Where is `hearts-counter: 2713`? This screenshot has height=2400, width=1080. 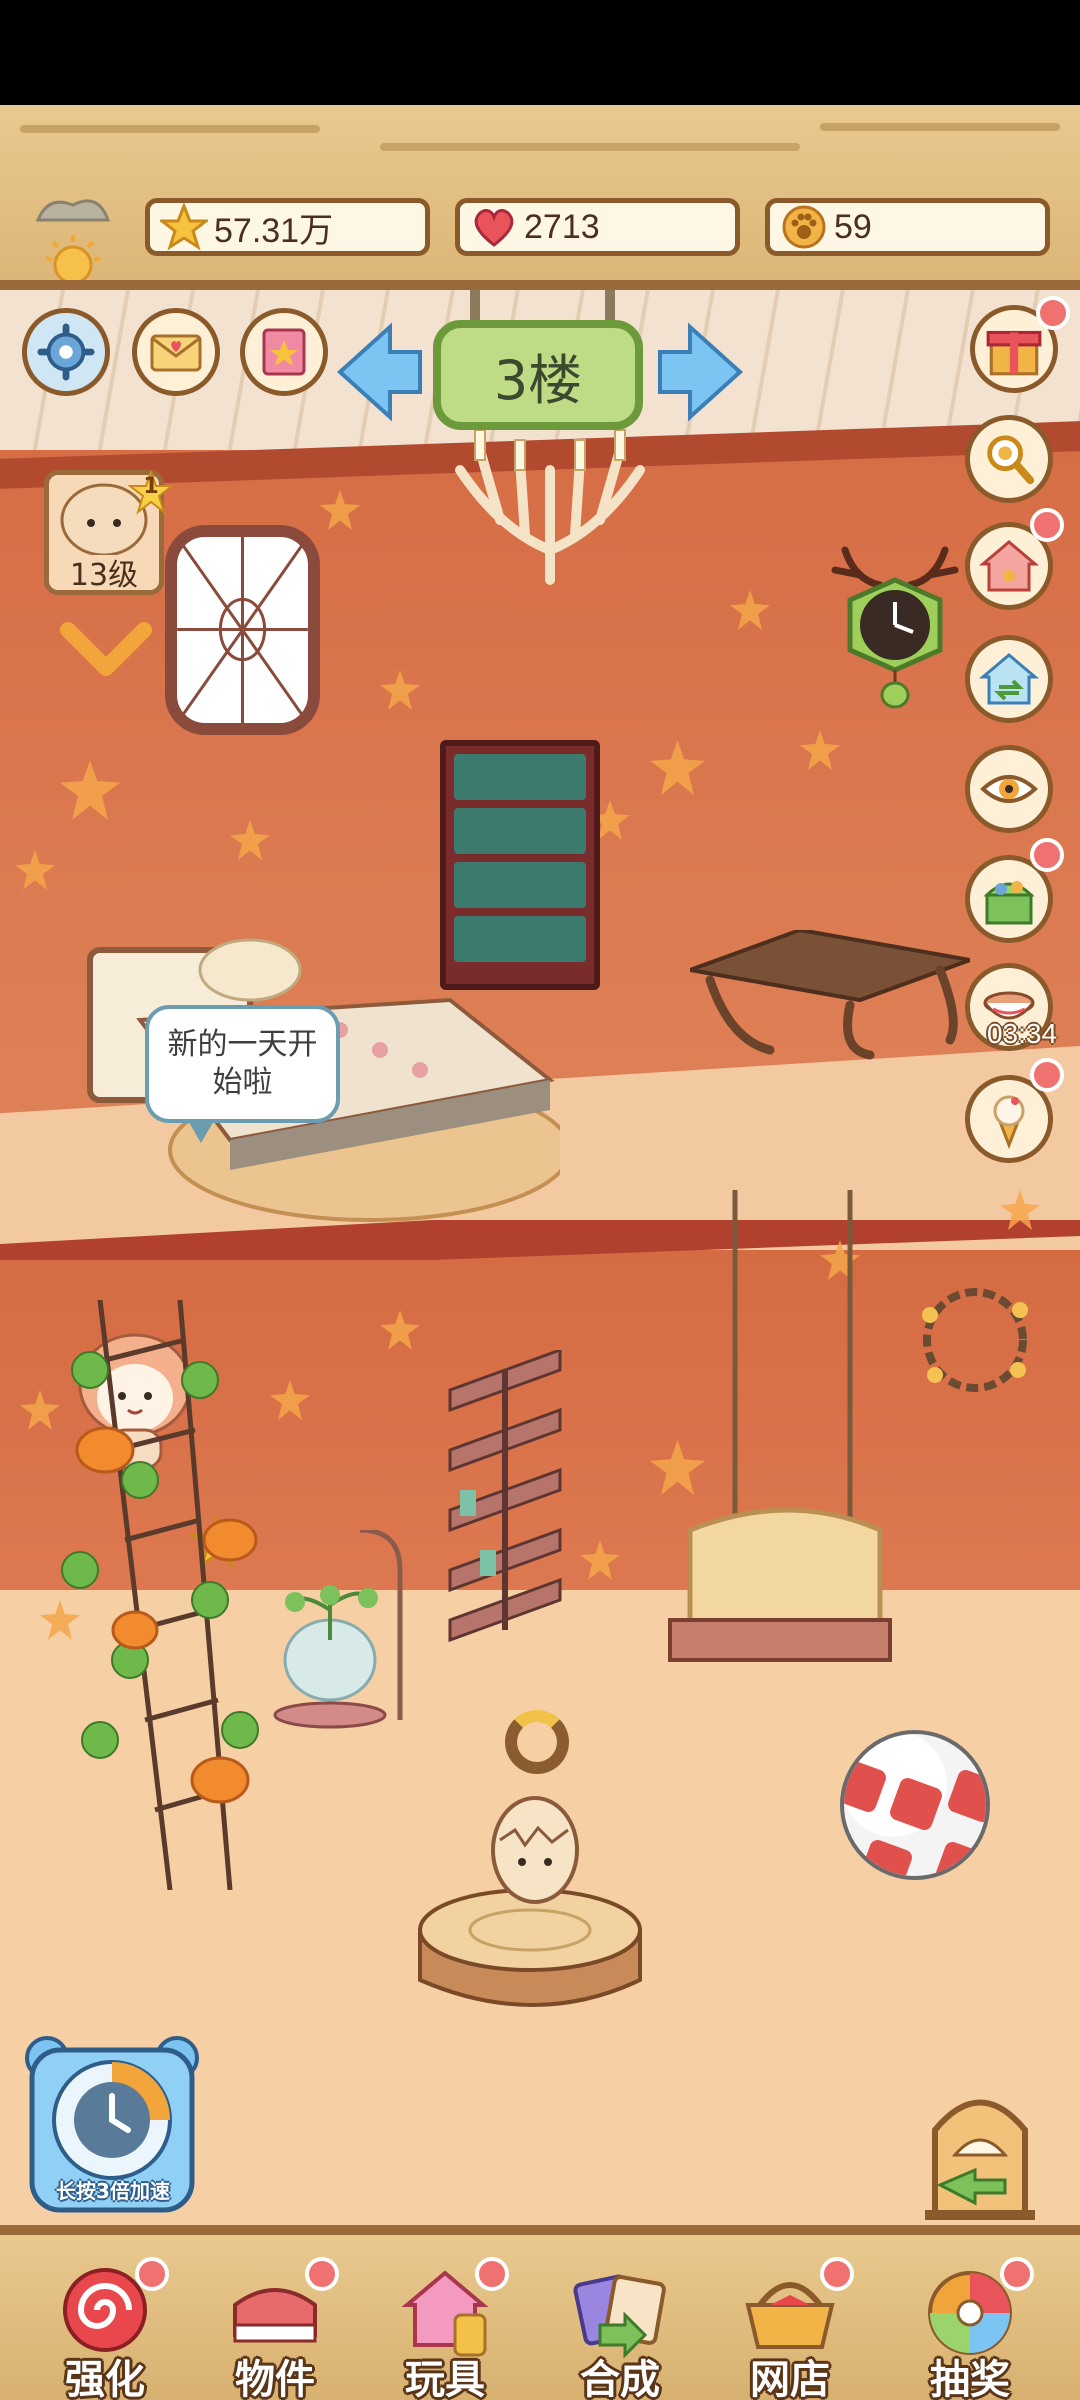
hearts-counter: 2713 is located at coordinates (597, 227).